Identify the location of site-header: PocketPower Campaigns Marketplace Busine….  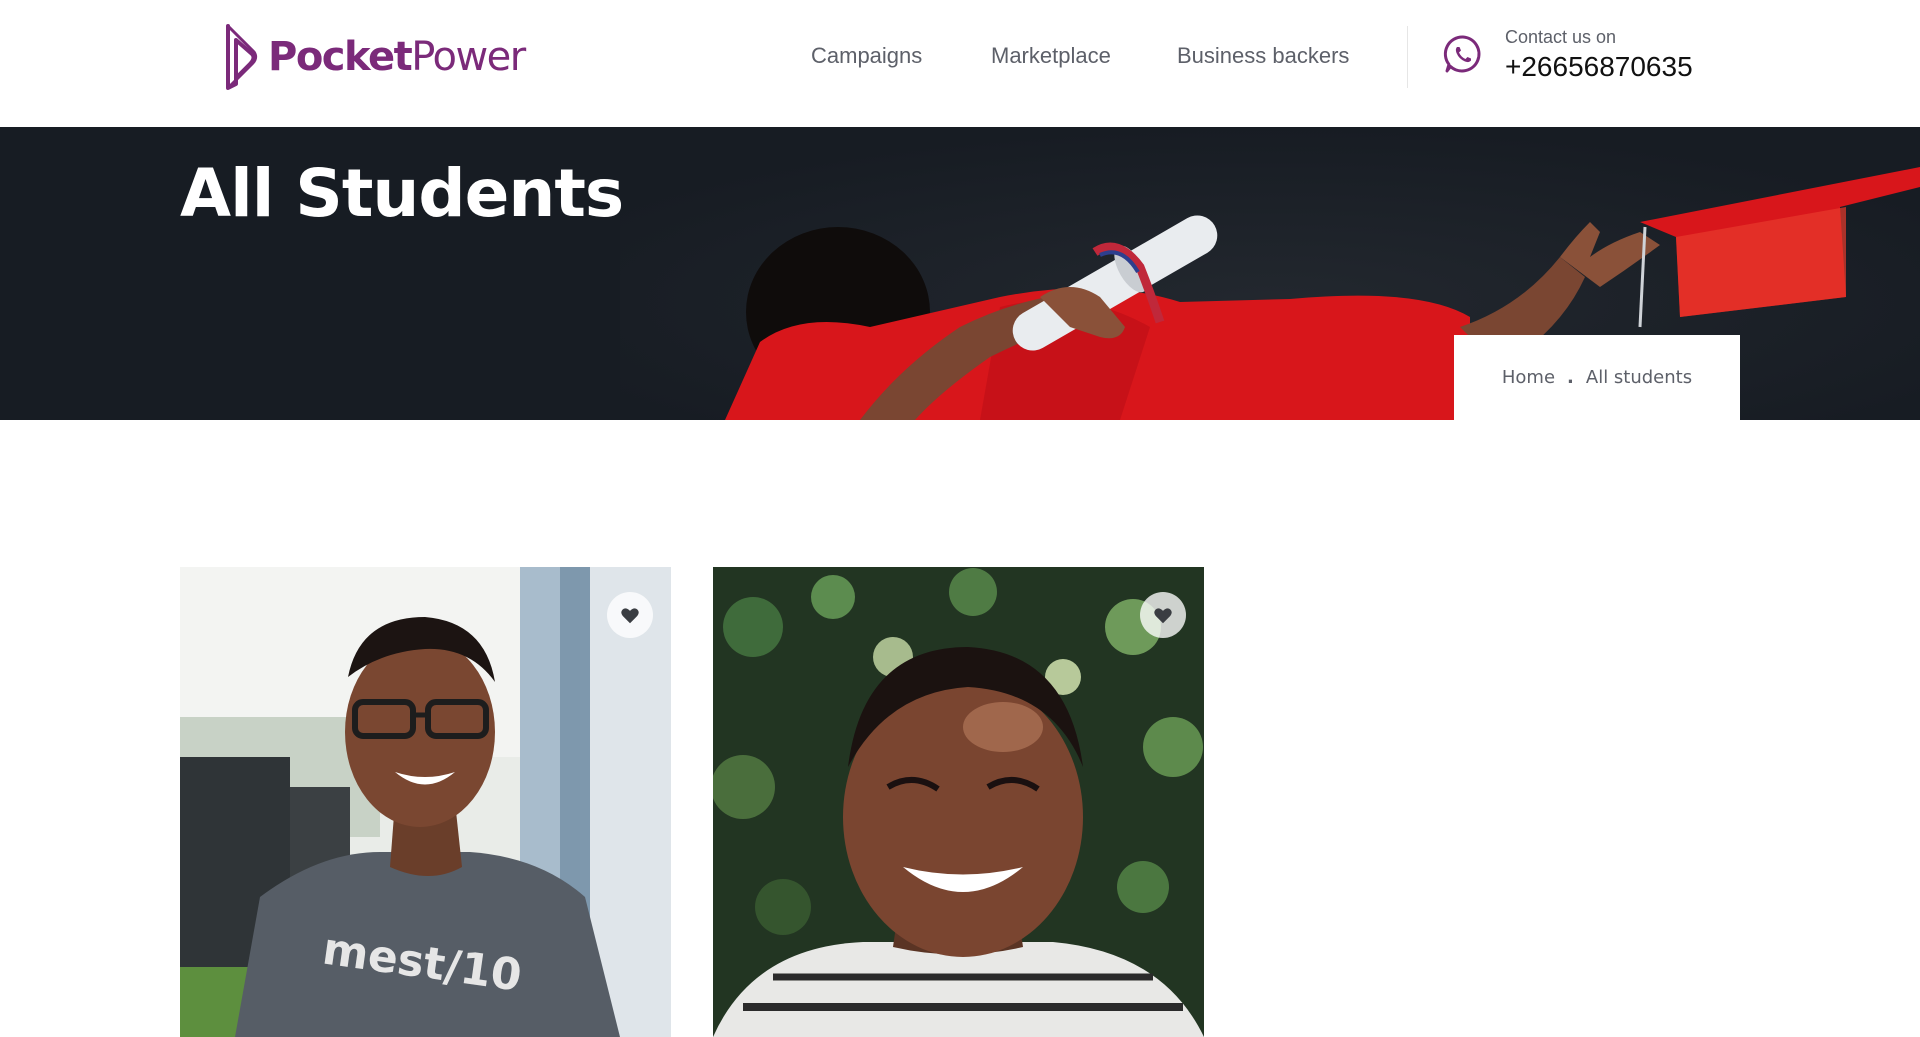
(960, 63).